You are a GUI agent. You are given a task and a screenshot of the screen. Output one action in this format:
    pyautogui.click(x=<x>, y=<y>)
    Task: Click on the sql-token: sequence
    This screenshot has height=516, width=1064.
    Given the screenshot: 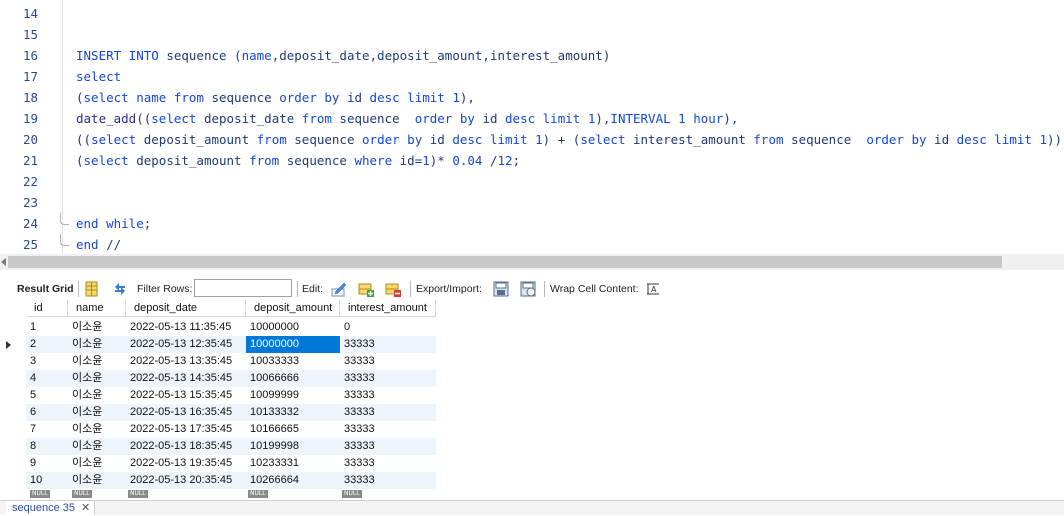 What is the action you would take?
    pyautogui.click(x=825, y=139)
    